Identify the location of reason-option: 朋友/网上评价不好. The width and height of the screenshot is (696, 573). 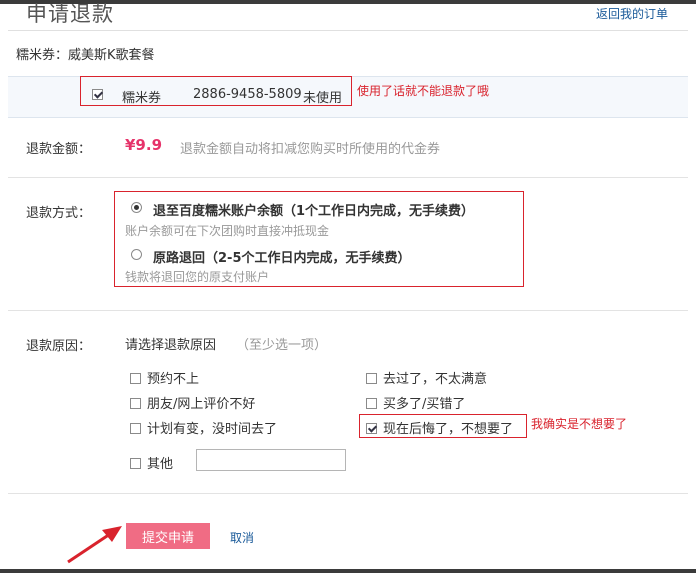
(192, 402).